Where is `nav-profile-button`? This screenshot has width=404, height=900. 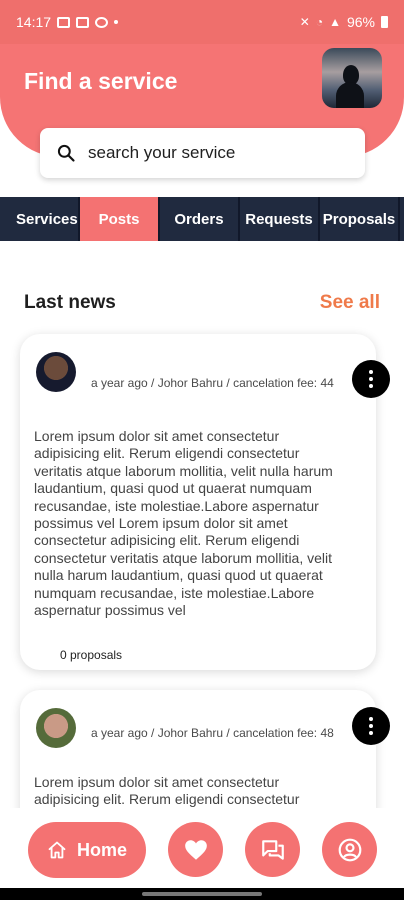
nav-profile-button is located at coordinates (349, 849).